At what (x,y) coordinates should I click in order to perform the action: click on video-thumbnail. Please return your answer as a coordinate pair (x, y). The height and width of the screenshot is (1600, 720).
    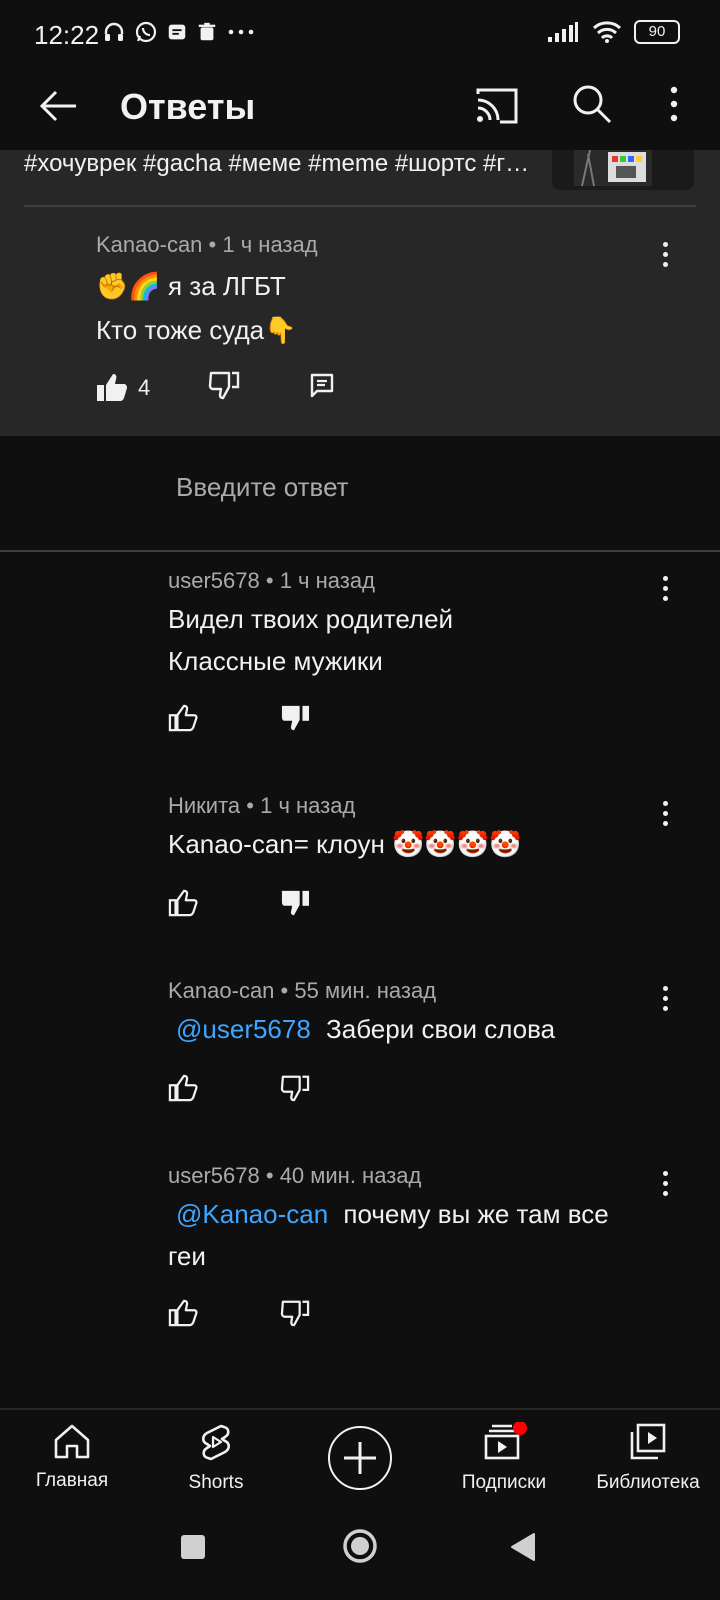
    Looking at the image, I should click on (623, 170).